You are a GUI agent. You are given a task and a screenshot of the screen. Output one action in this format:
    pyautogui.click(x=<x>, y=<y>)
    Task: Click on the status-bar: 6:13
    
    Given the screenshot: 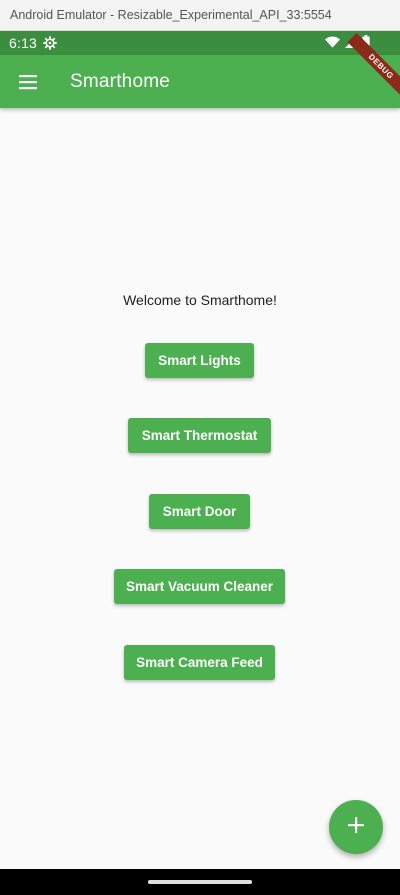 What is the action you would take?
    pyautogui.click(x=200, y=43)
    